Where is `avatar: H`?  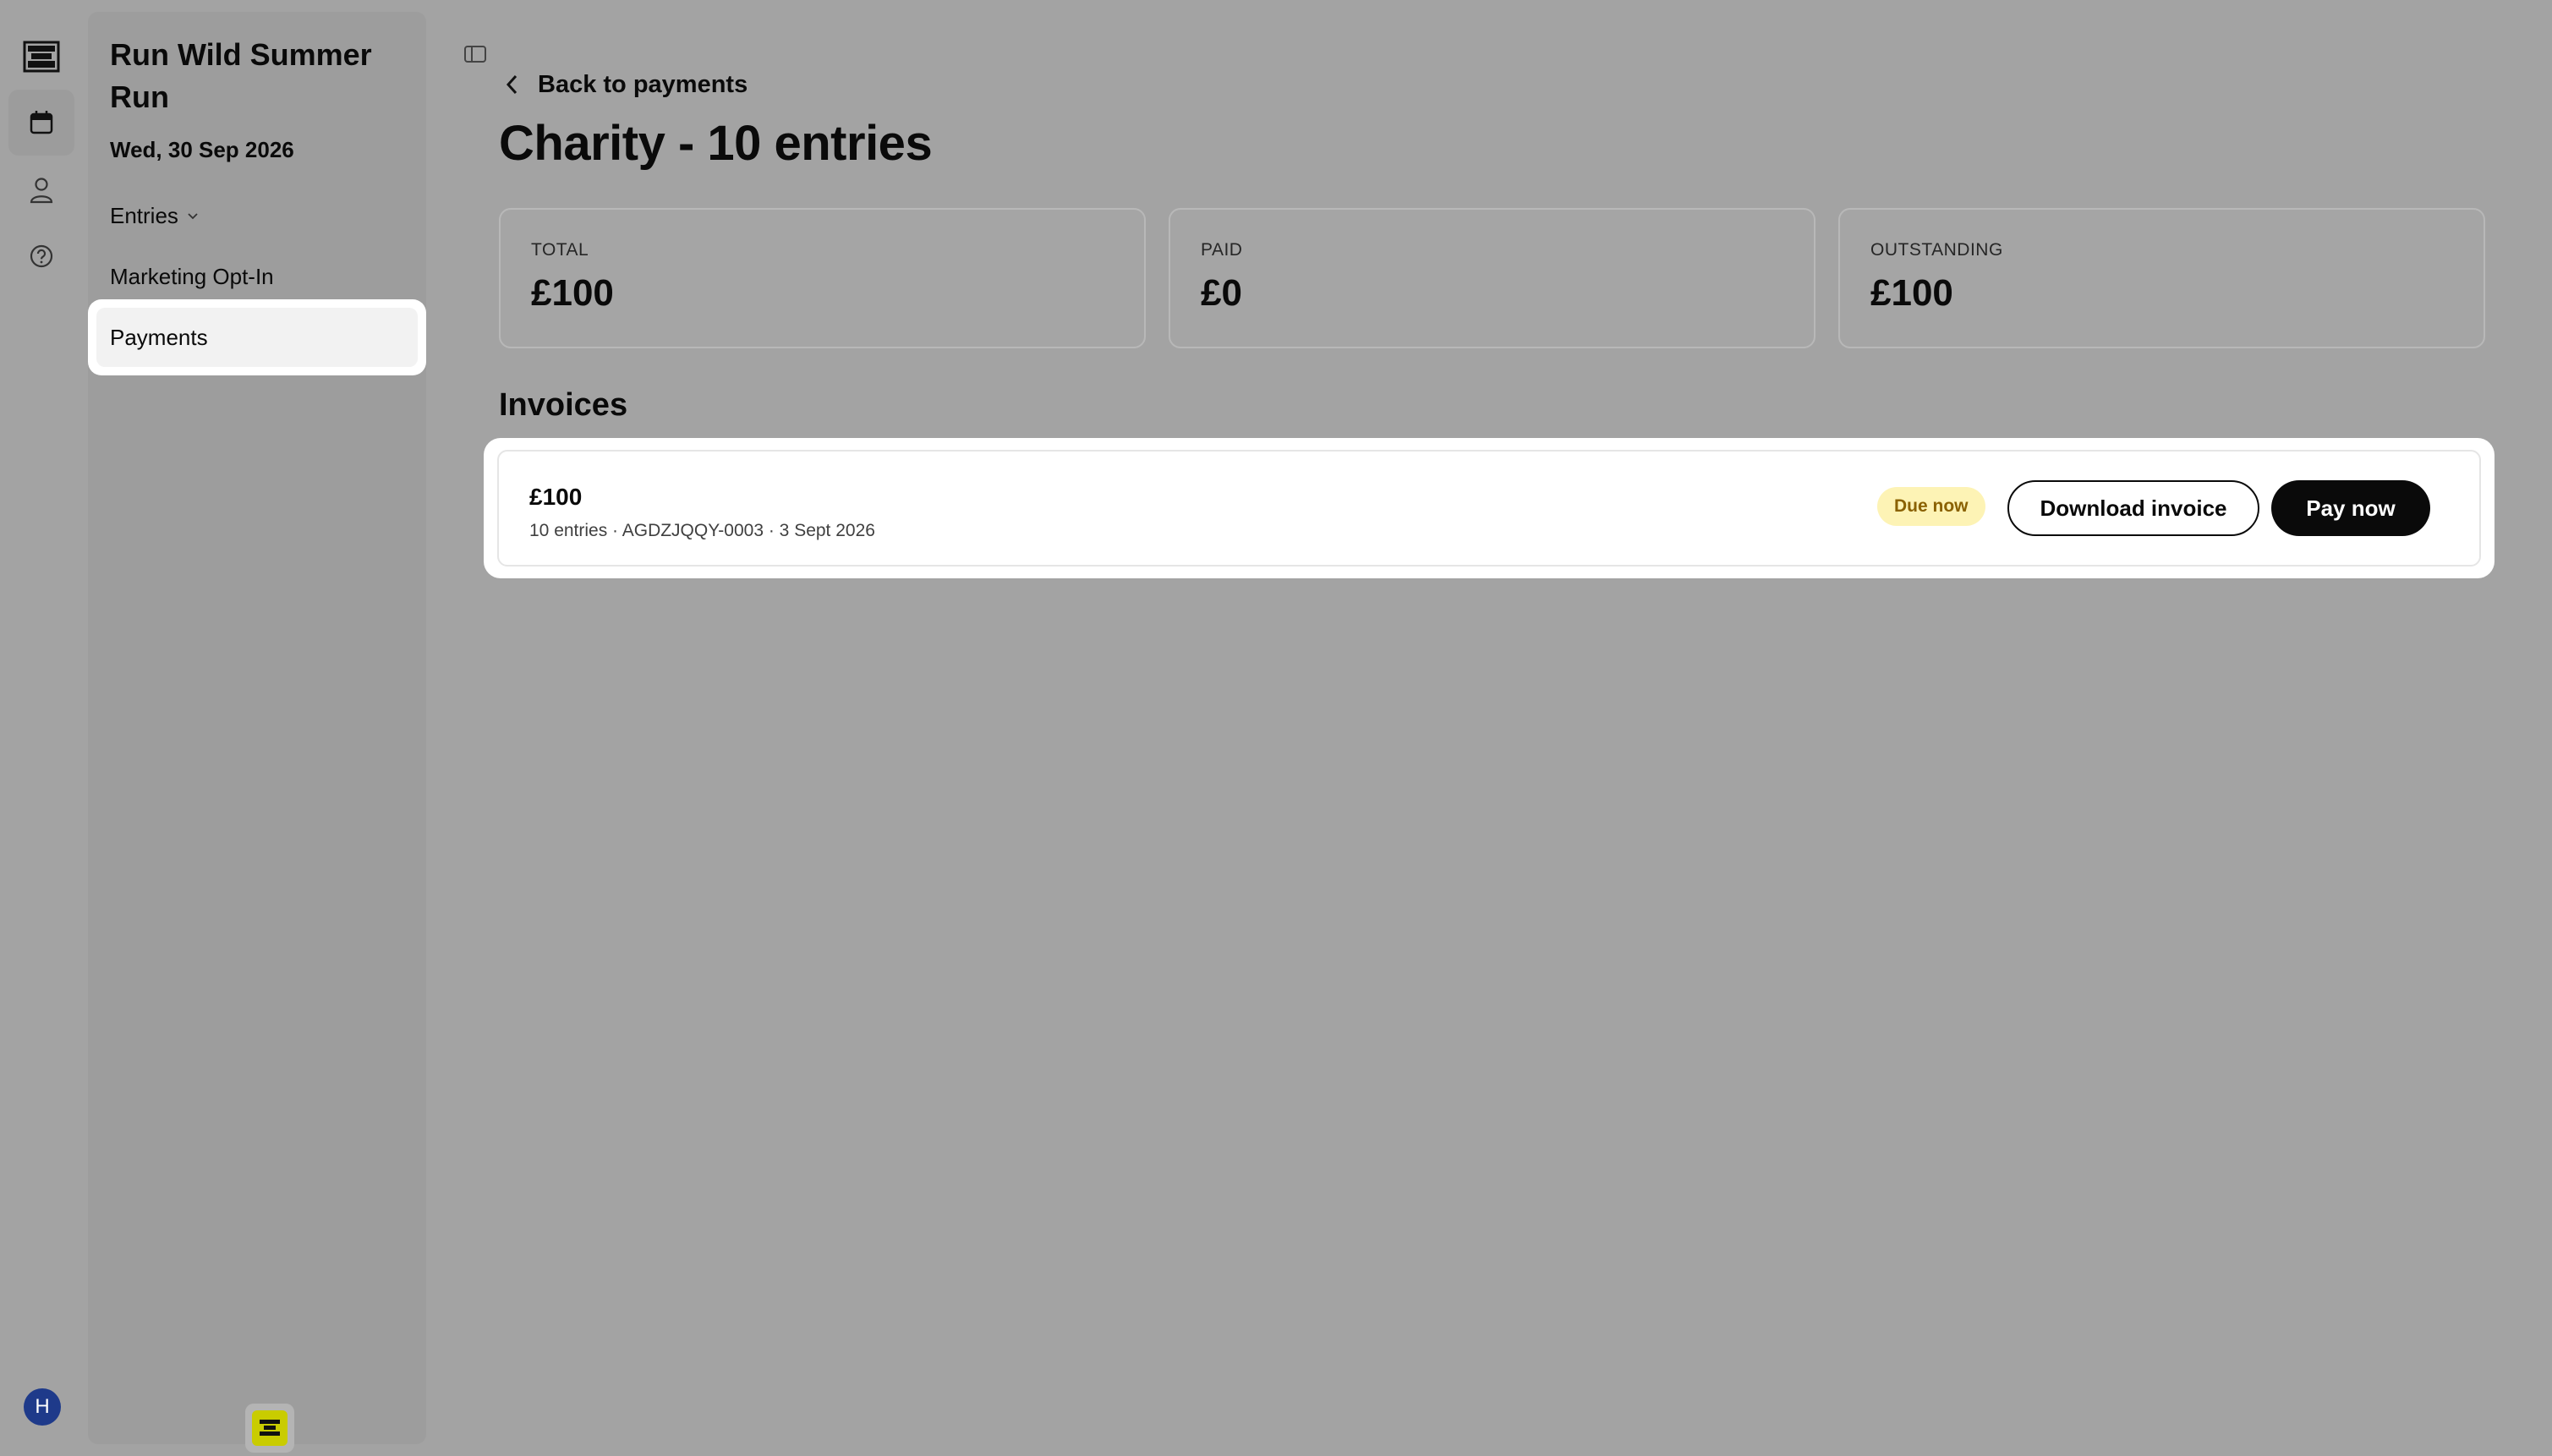
avatar: H is located at coordinates (43, 1407).